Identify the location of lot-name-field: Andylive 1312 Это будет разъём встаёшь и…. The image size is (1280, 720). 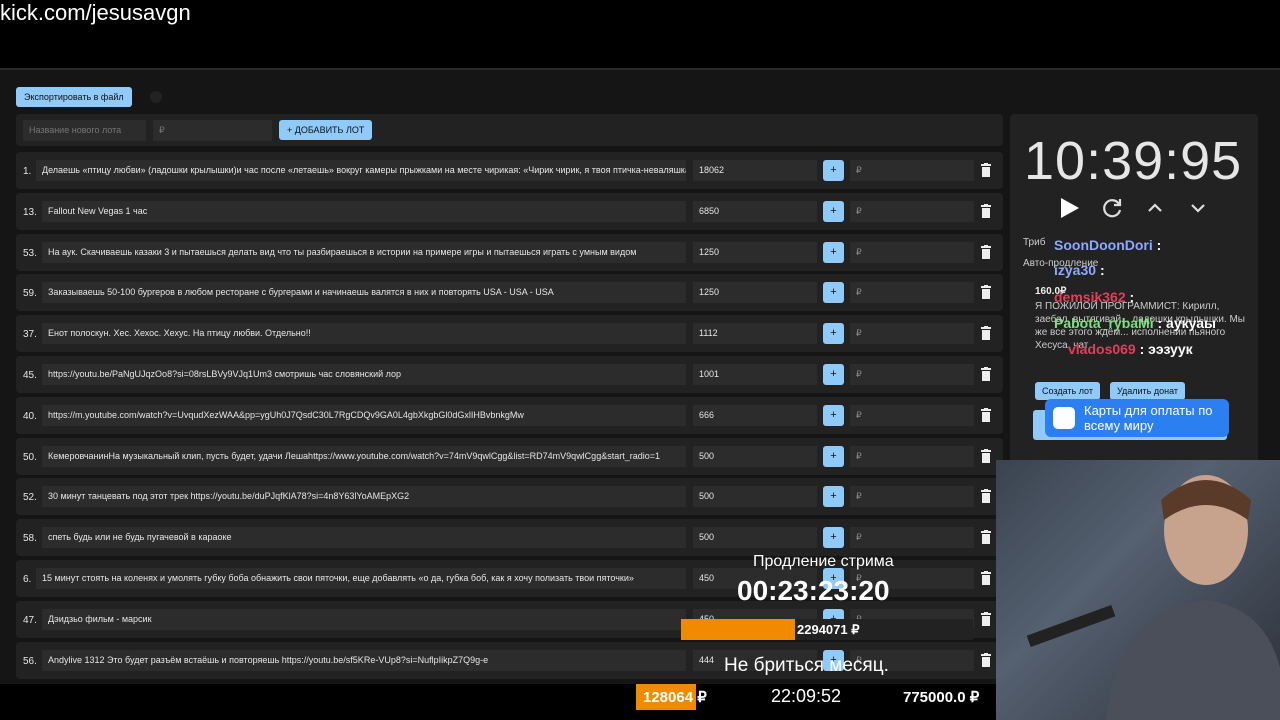
(364, 660).